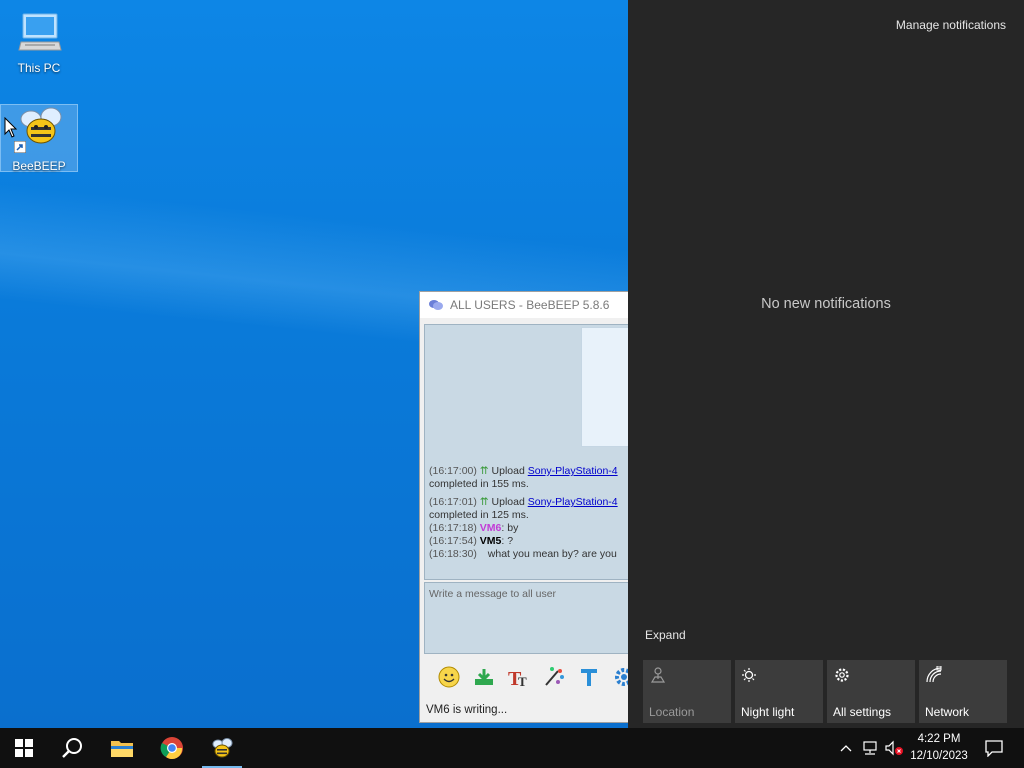 This screenshot has height=768, width=1024. I want to click on beebeep-chat-icon, so click(436, 305).